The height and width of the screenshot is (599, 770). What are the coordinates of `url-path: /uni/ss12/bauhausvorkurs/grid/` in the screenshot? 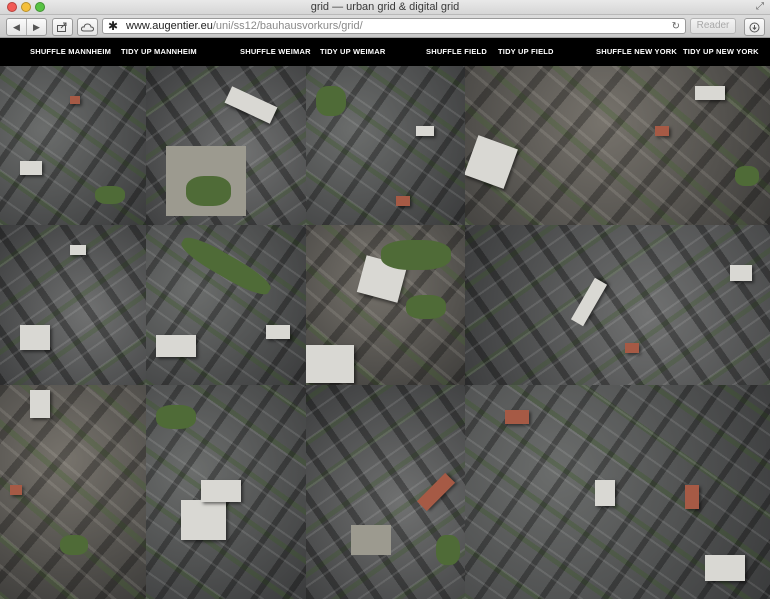 It's located at (287, 26).